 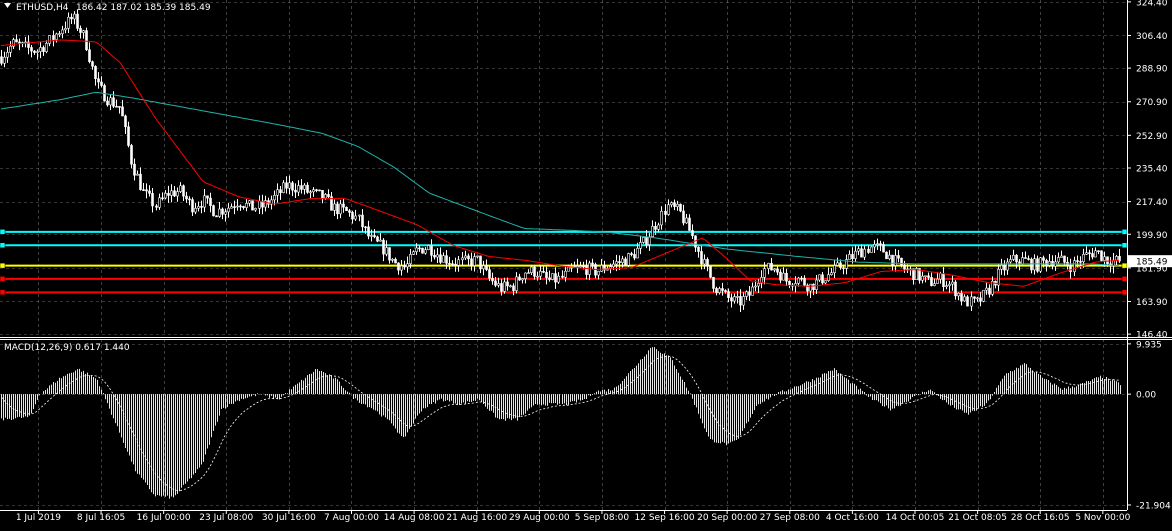 I want to click on symbol-label: ETHUSD,H4, so click(x=42, y=8).